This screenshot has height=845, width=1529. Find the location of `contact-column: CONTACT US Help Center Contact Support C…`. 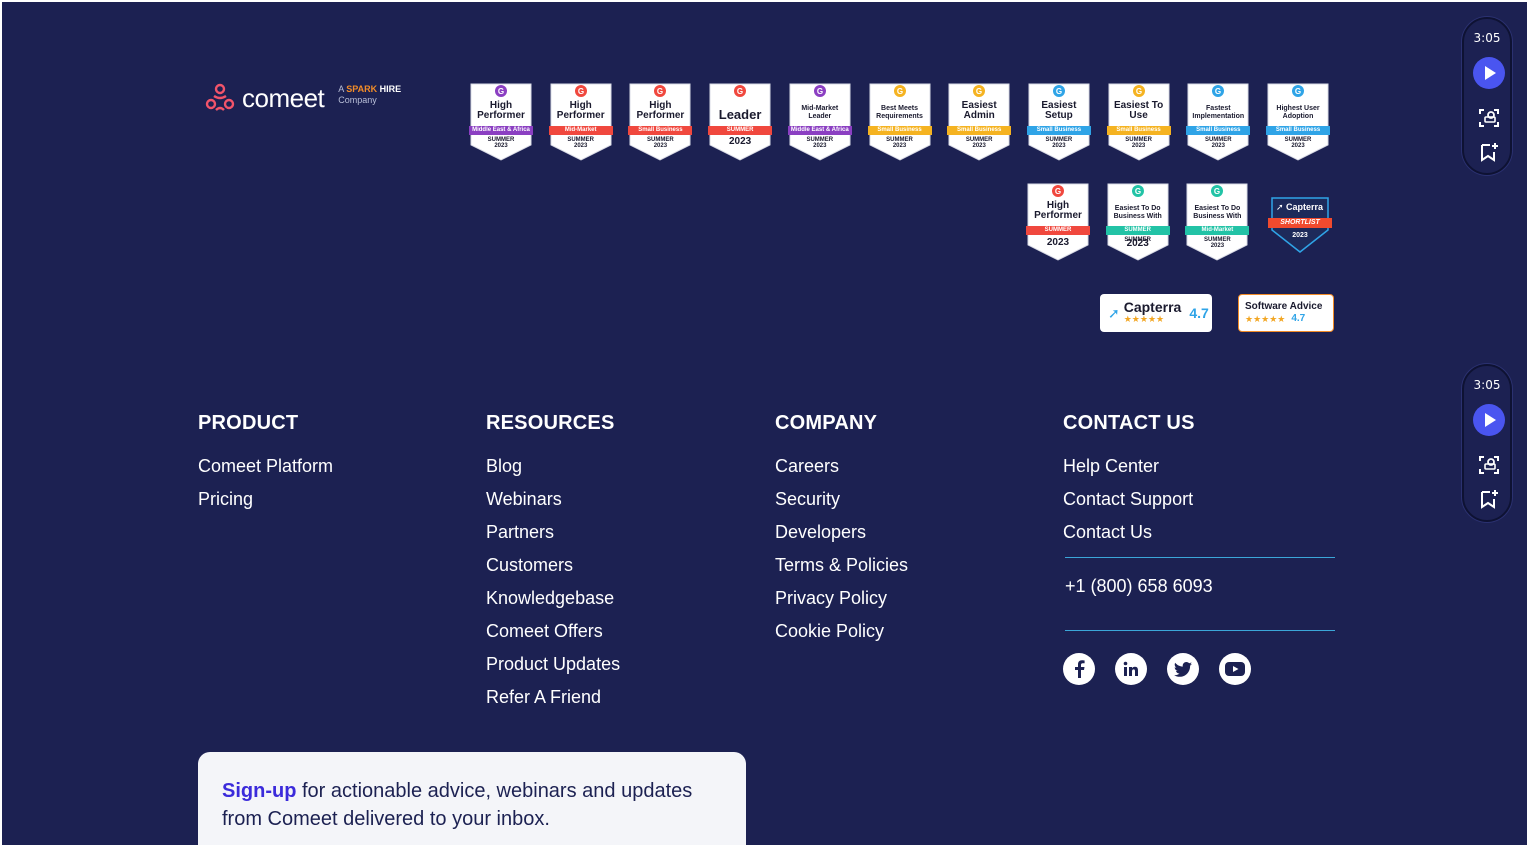

contact-column: CONTACT US Help Center Contact Support C… is located at coordinates (1129, 483).